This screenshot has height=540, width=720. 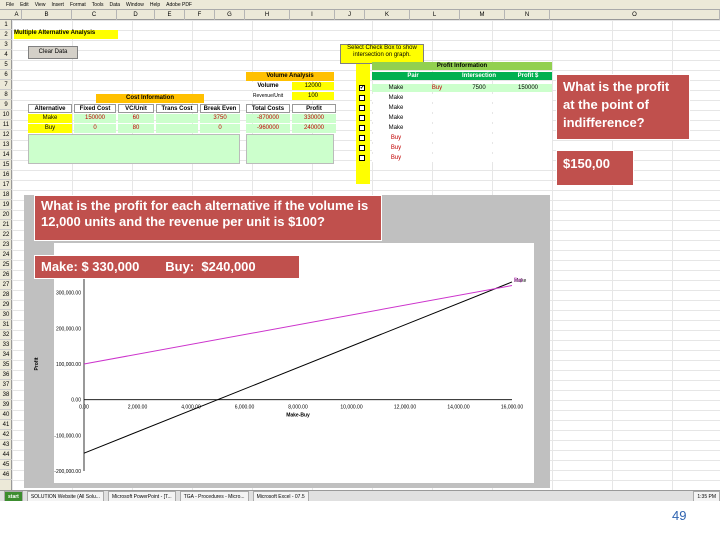 What do you see at coordinates (6, 165) in the screenshot?
I see `row-header: 15` at bounding box center [6, 165].